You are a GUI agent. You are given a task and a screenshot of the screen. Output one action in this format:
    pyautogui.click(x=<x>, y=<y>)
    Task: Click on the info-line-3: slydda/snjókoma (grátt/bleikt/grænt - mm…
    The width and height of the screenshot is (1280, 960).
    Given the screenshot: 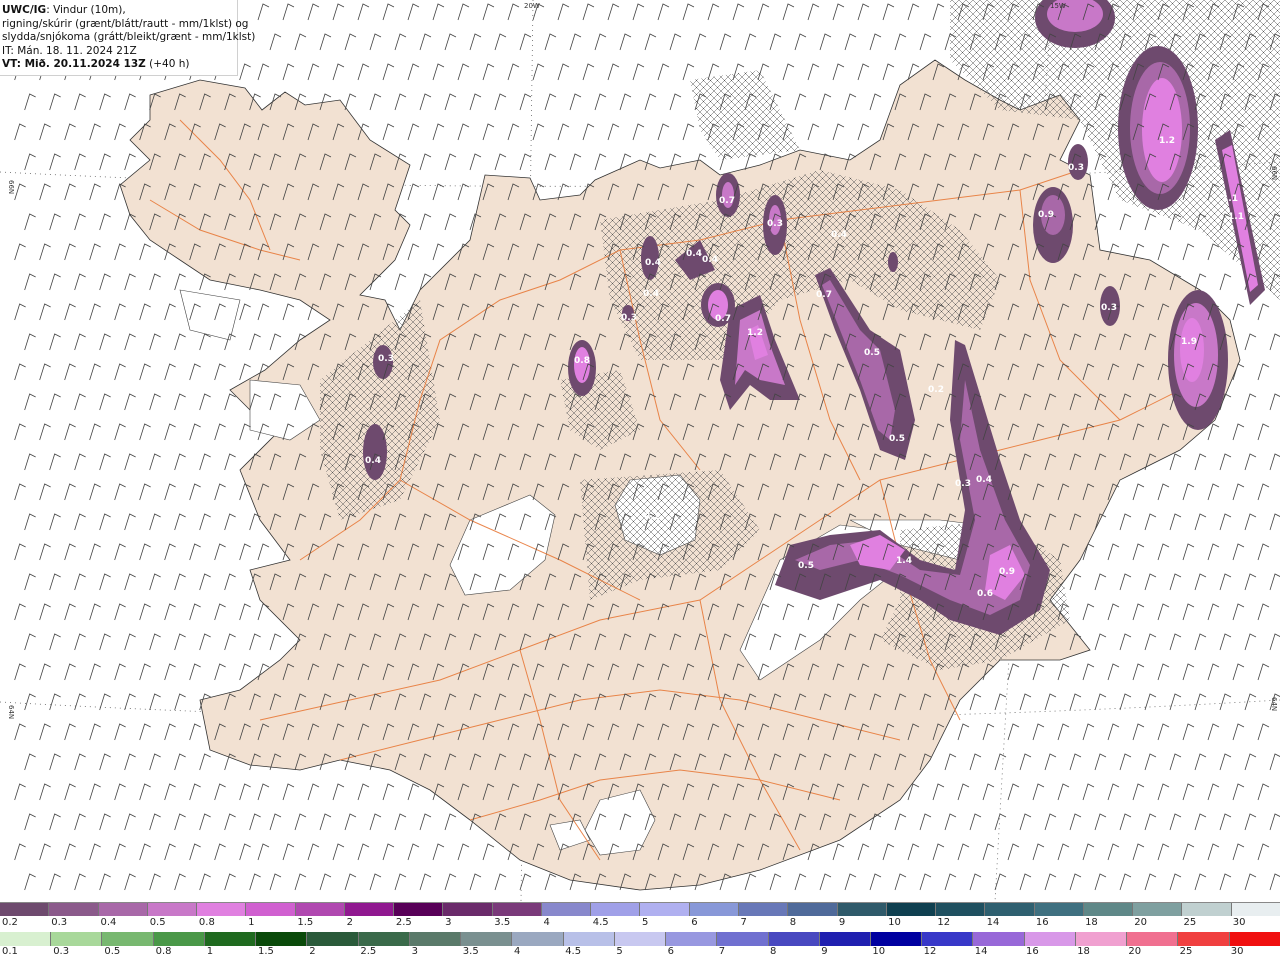 What is the action you would take?
    pyautogui.click(x=129, y=37)
    